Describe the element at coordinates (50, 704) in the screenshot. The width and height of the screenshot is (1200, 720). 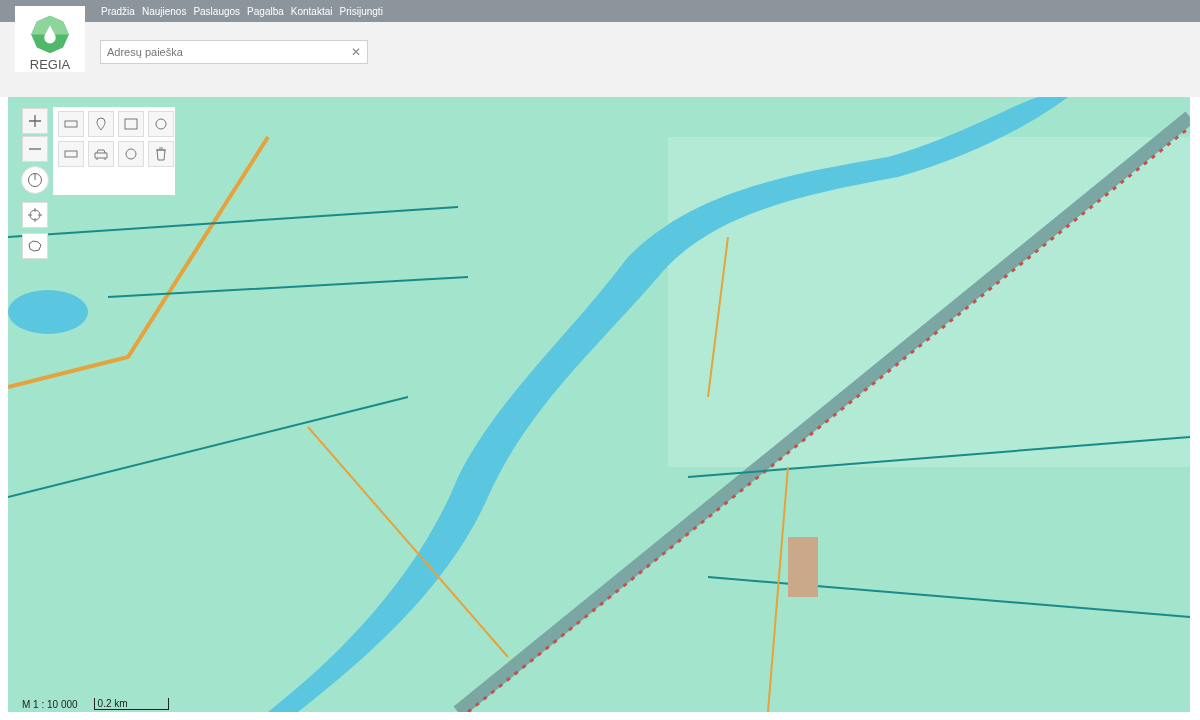
I see `scale-ratio: M 1 : 10 000` at that location.